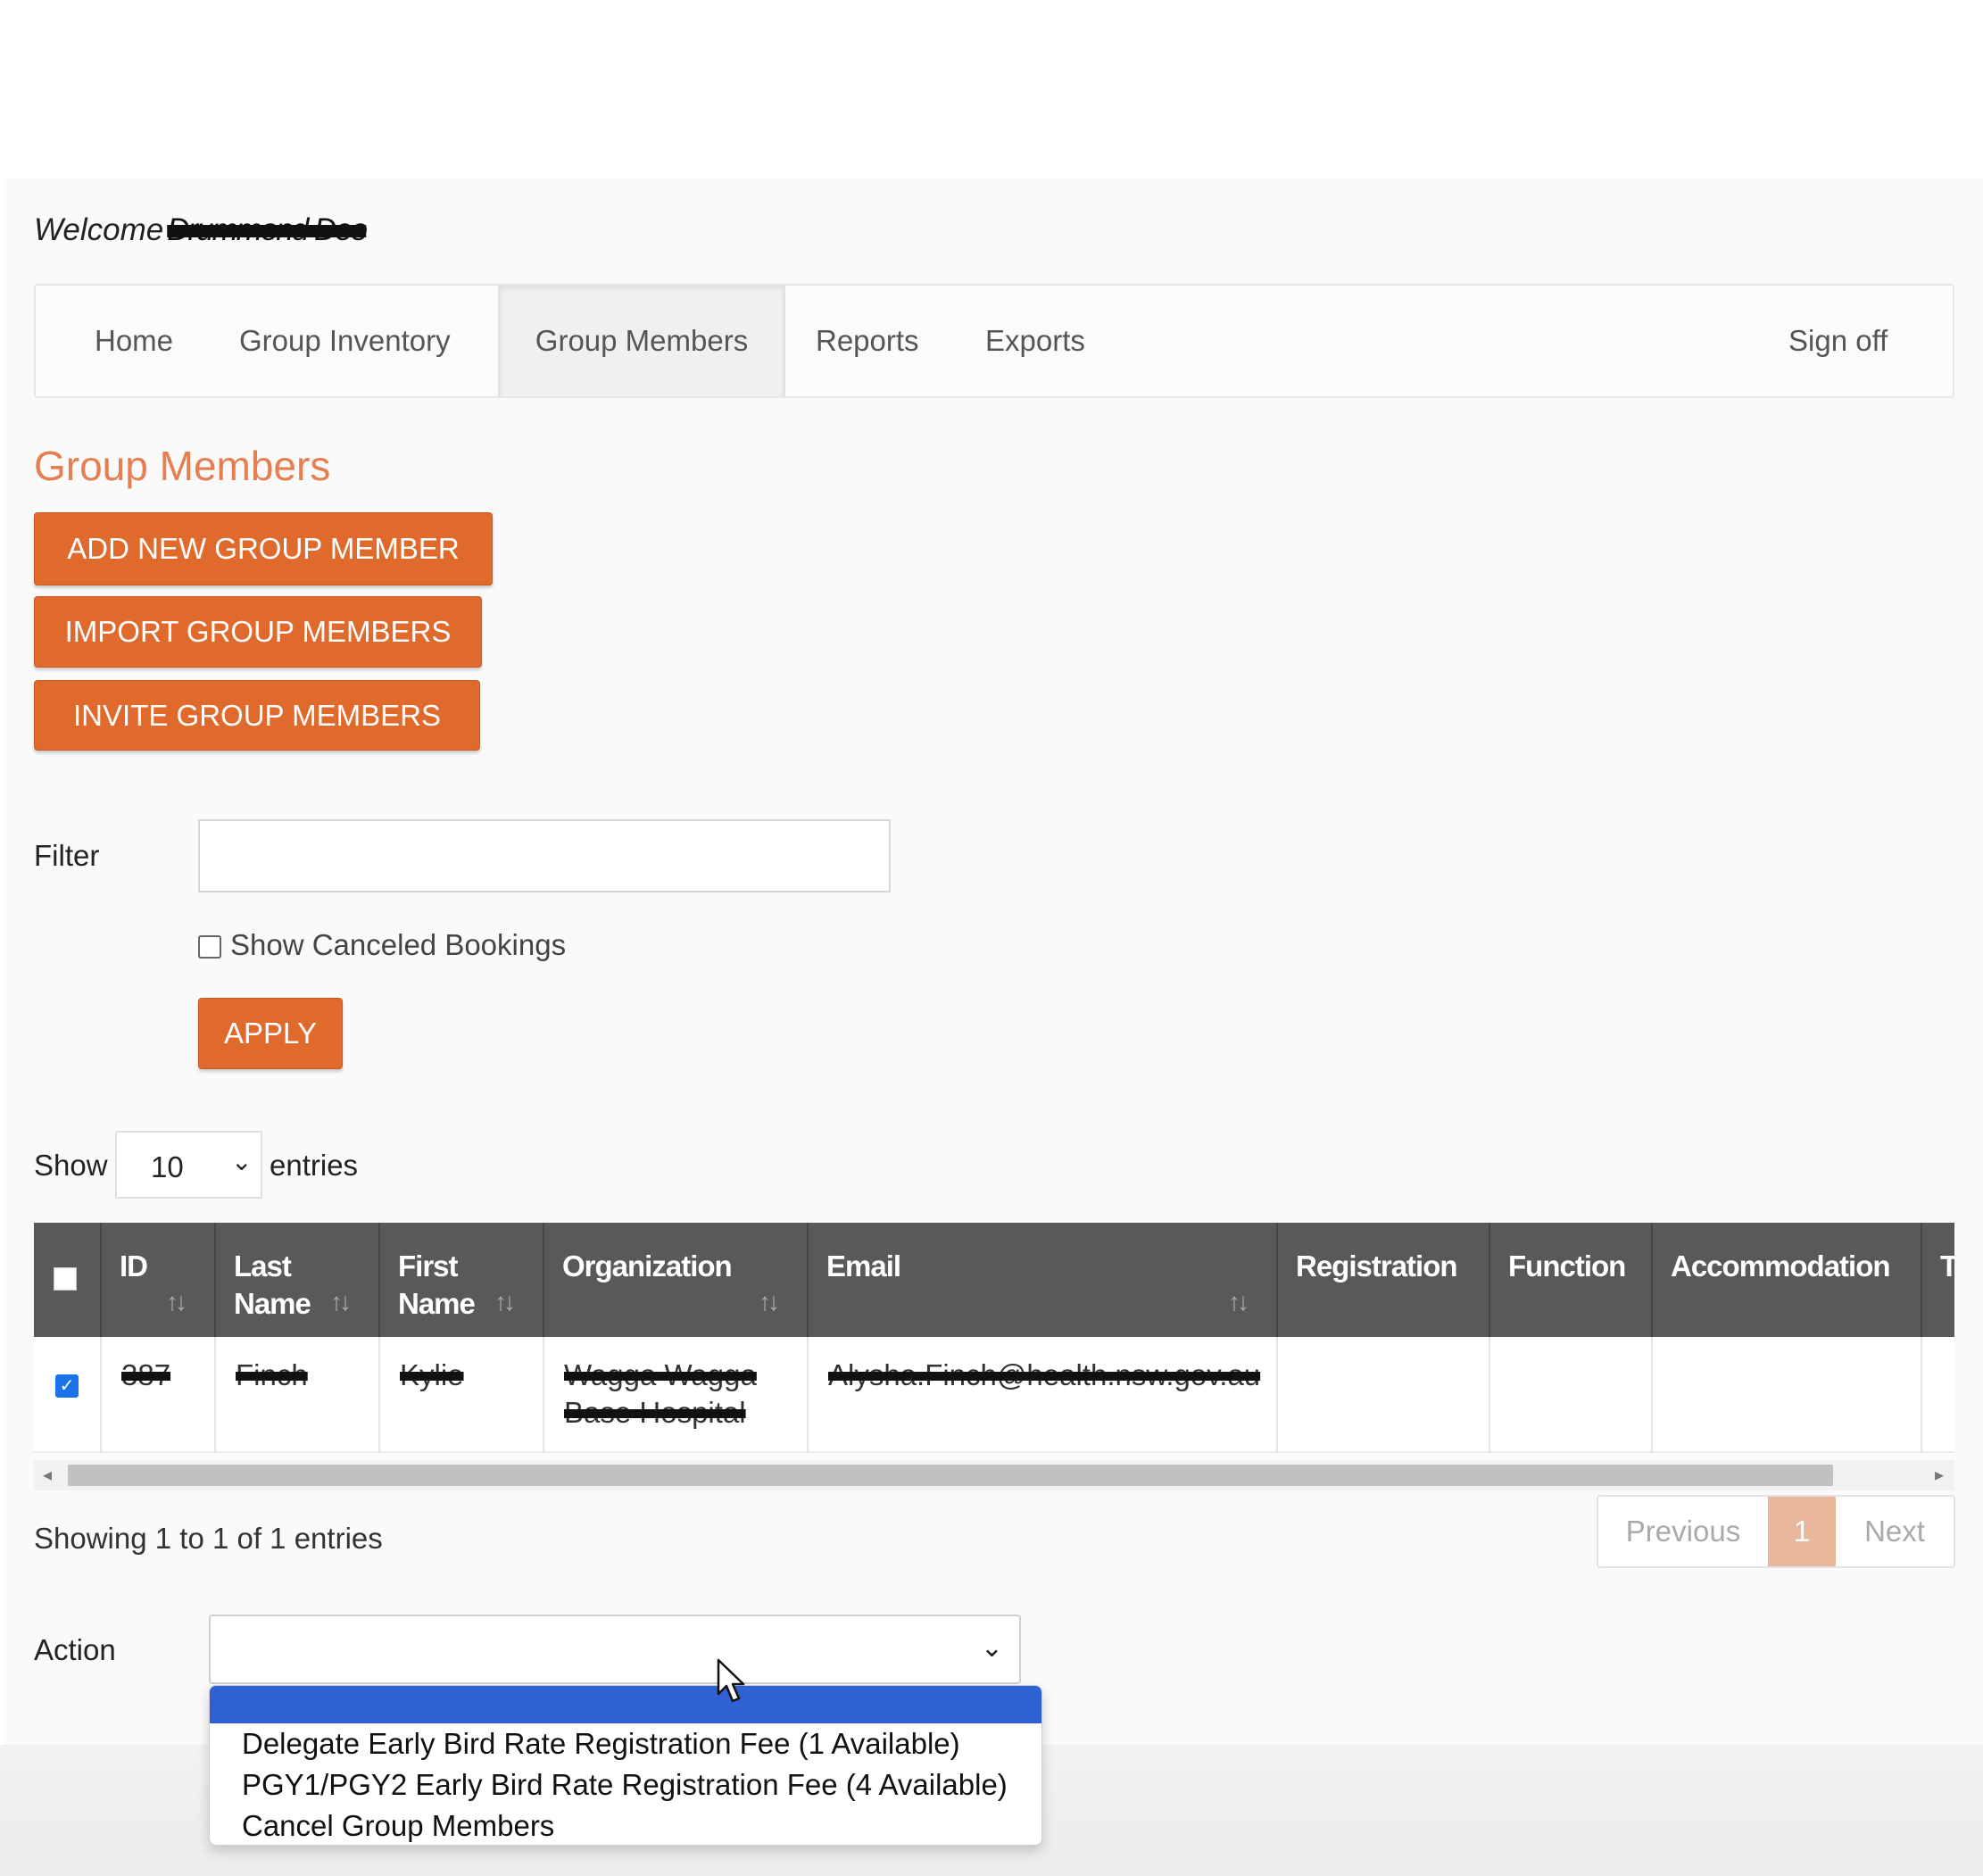  Describe the element at coordinates (67, 855) in the screenshot. I see `filter-label: Filter` at that location.